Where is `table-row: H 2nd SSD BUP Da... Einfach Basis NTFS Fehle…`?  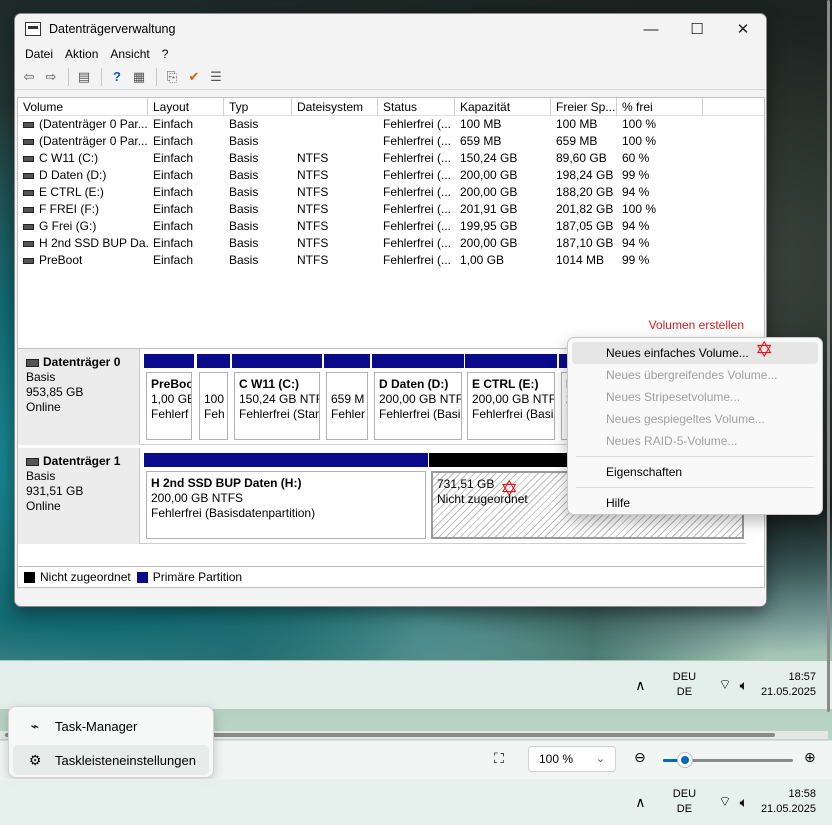
table-row: H 2nd SSD BUP Da... Einfach Basis NTFS Fehle… is located at coordinates (391, 243).